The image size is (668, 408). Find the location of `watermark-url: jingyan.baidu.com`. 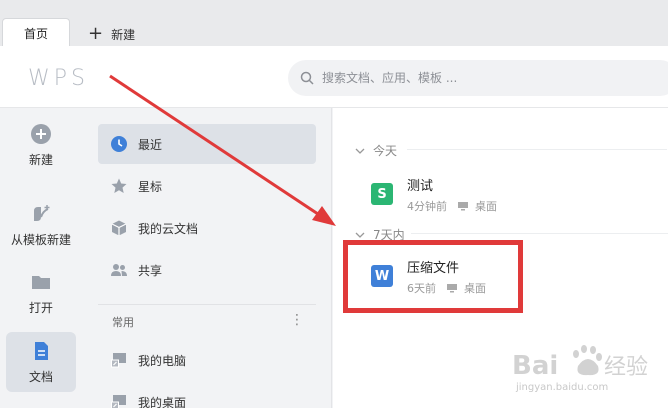

watermark-url: jingyan.baidu.com is located at coordinates (562, 387).